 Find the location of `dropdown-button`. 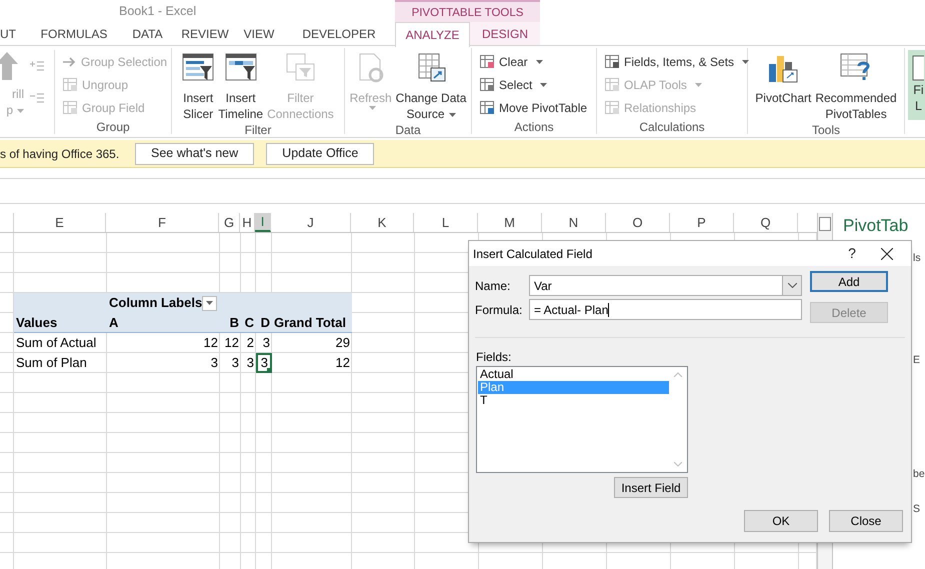

dropdown-button is located at coordinates (791, 285).